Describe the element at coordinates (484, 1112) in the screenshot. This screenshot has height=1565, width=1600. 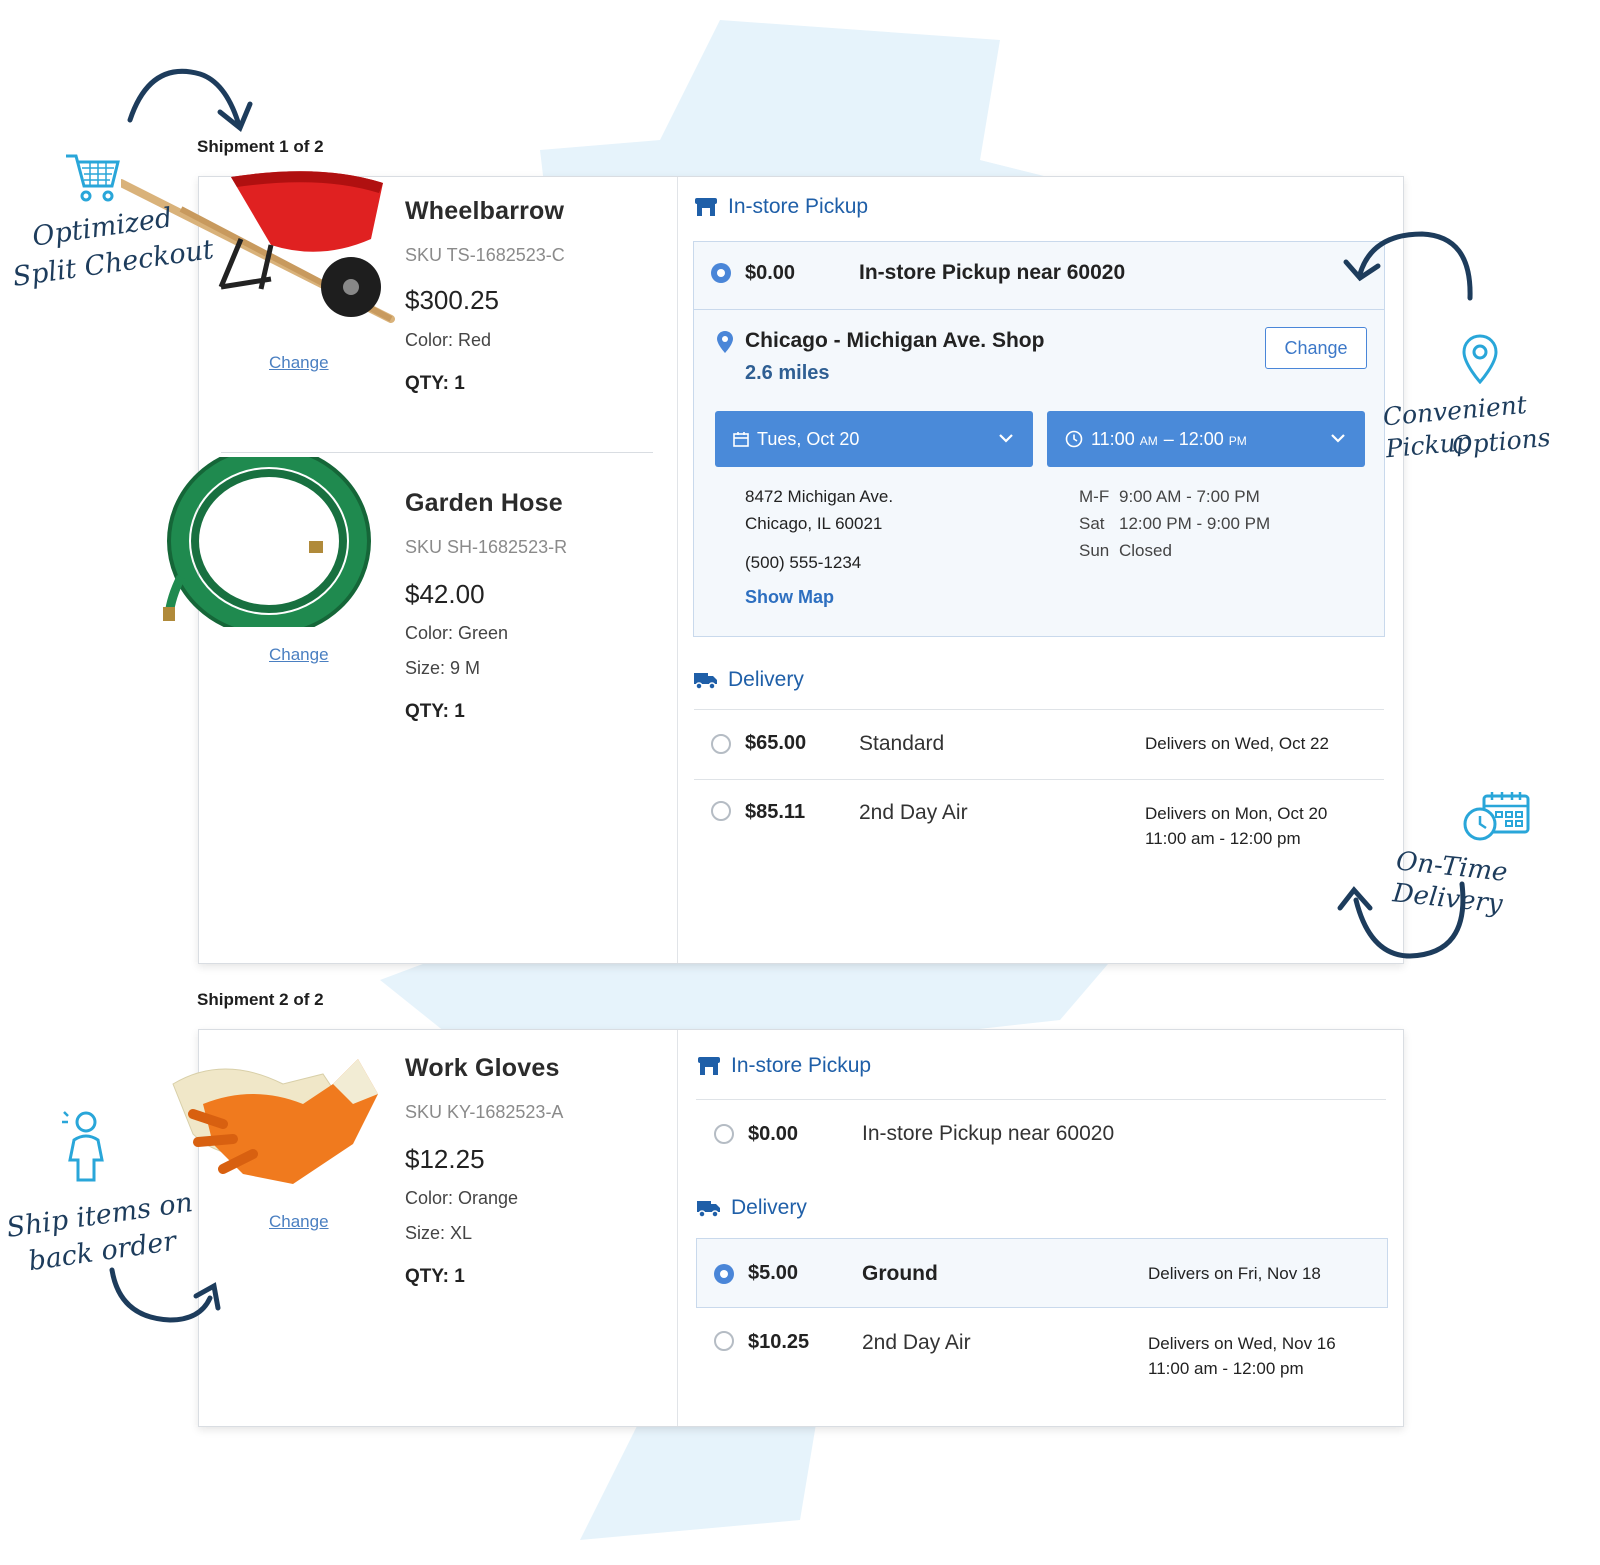
I see `product-sku: SKU KY-1682523-A` at that location.